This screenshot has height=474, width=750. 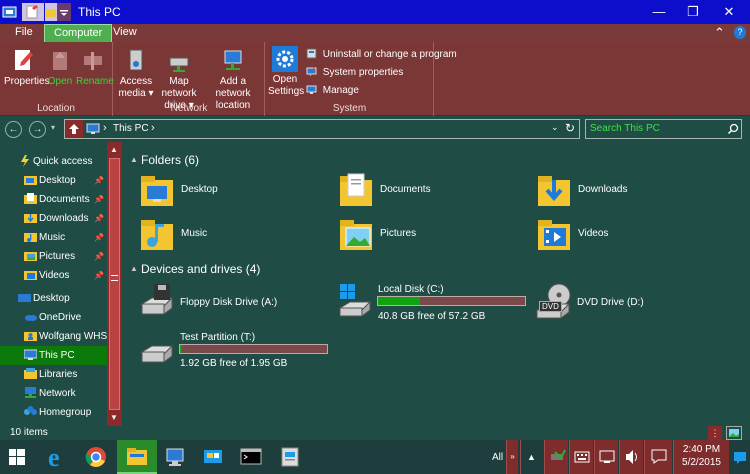 I want to click on drive-local-disk-c: Local Disk (C:) 40.8 GB free of 57.2 GB, so click(x=436, y=304).